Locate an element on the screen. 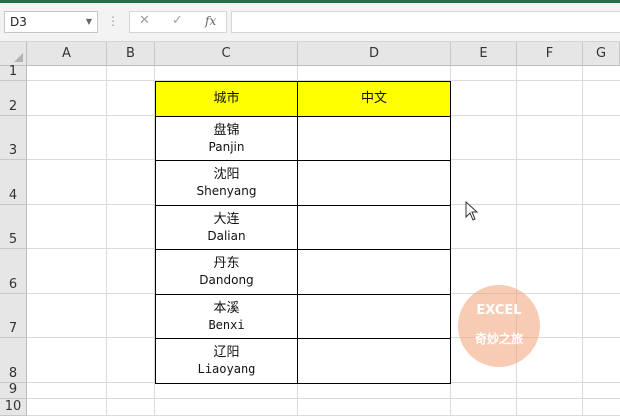  watermark-line2: 奇妙之旅 is located at coordinates (498, 339).